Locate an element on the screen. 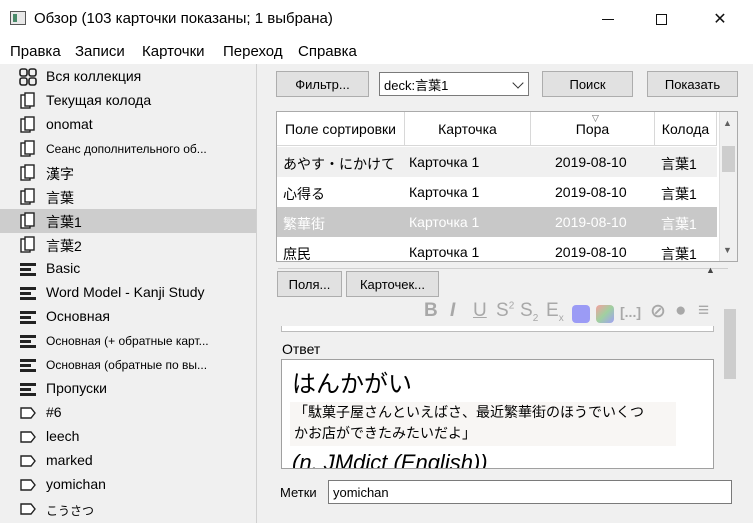 Image resolution: width=753 pixels, height=523 pixels. sidebar-item: yomichan is located at coordinates (128, 485).